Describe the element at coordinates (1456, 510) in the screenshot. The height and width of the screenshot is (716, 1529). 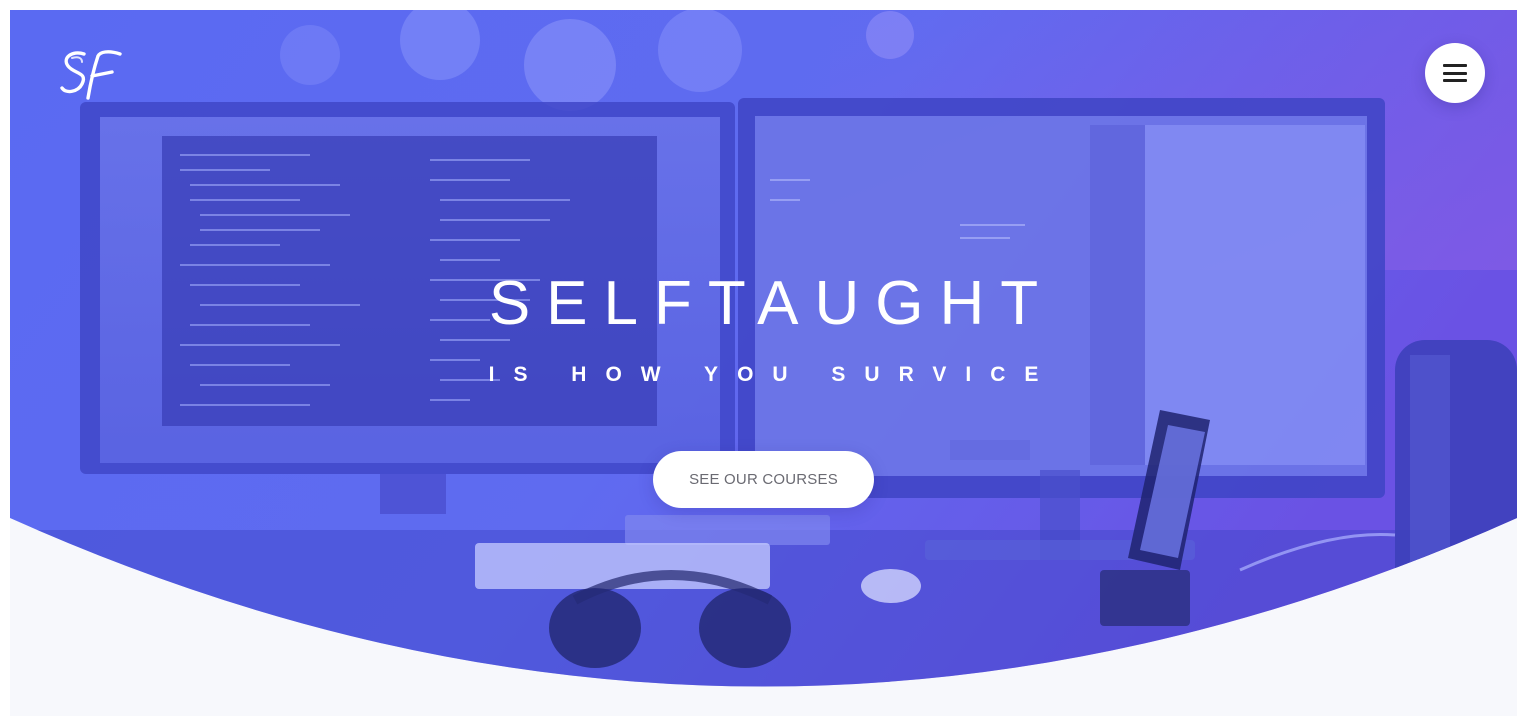
I see `desktop-tower` at that location.